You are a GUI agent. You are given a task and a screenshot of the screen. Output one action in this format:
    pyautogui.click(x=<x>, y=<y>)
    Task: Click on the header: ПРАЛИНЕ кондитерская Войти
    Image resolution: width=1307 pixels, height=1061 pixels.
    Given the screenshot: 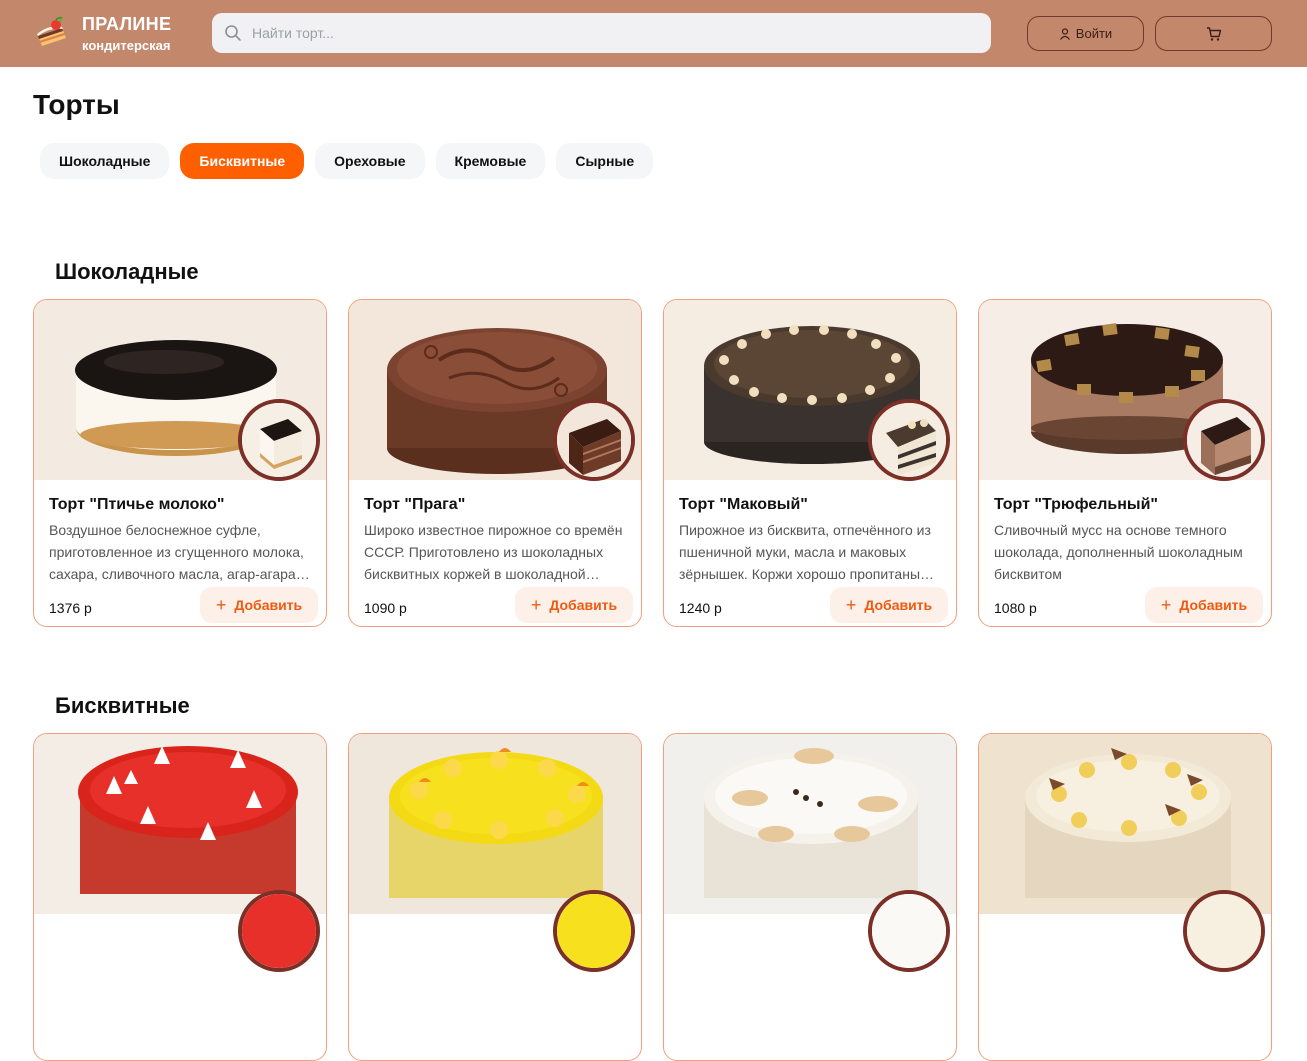 What is the action you would take?
    pyautogui.click(x=653, y=33)
    